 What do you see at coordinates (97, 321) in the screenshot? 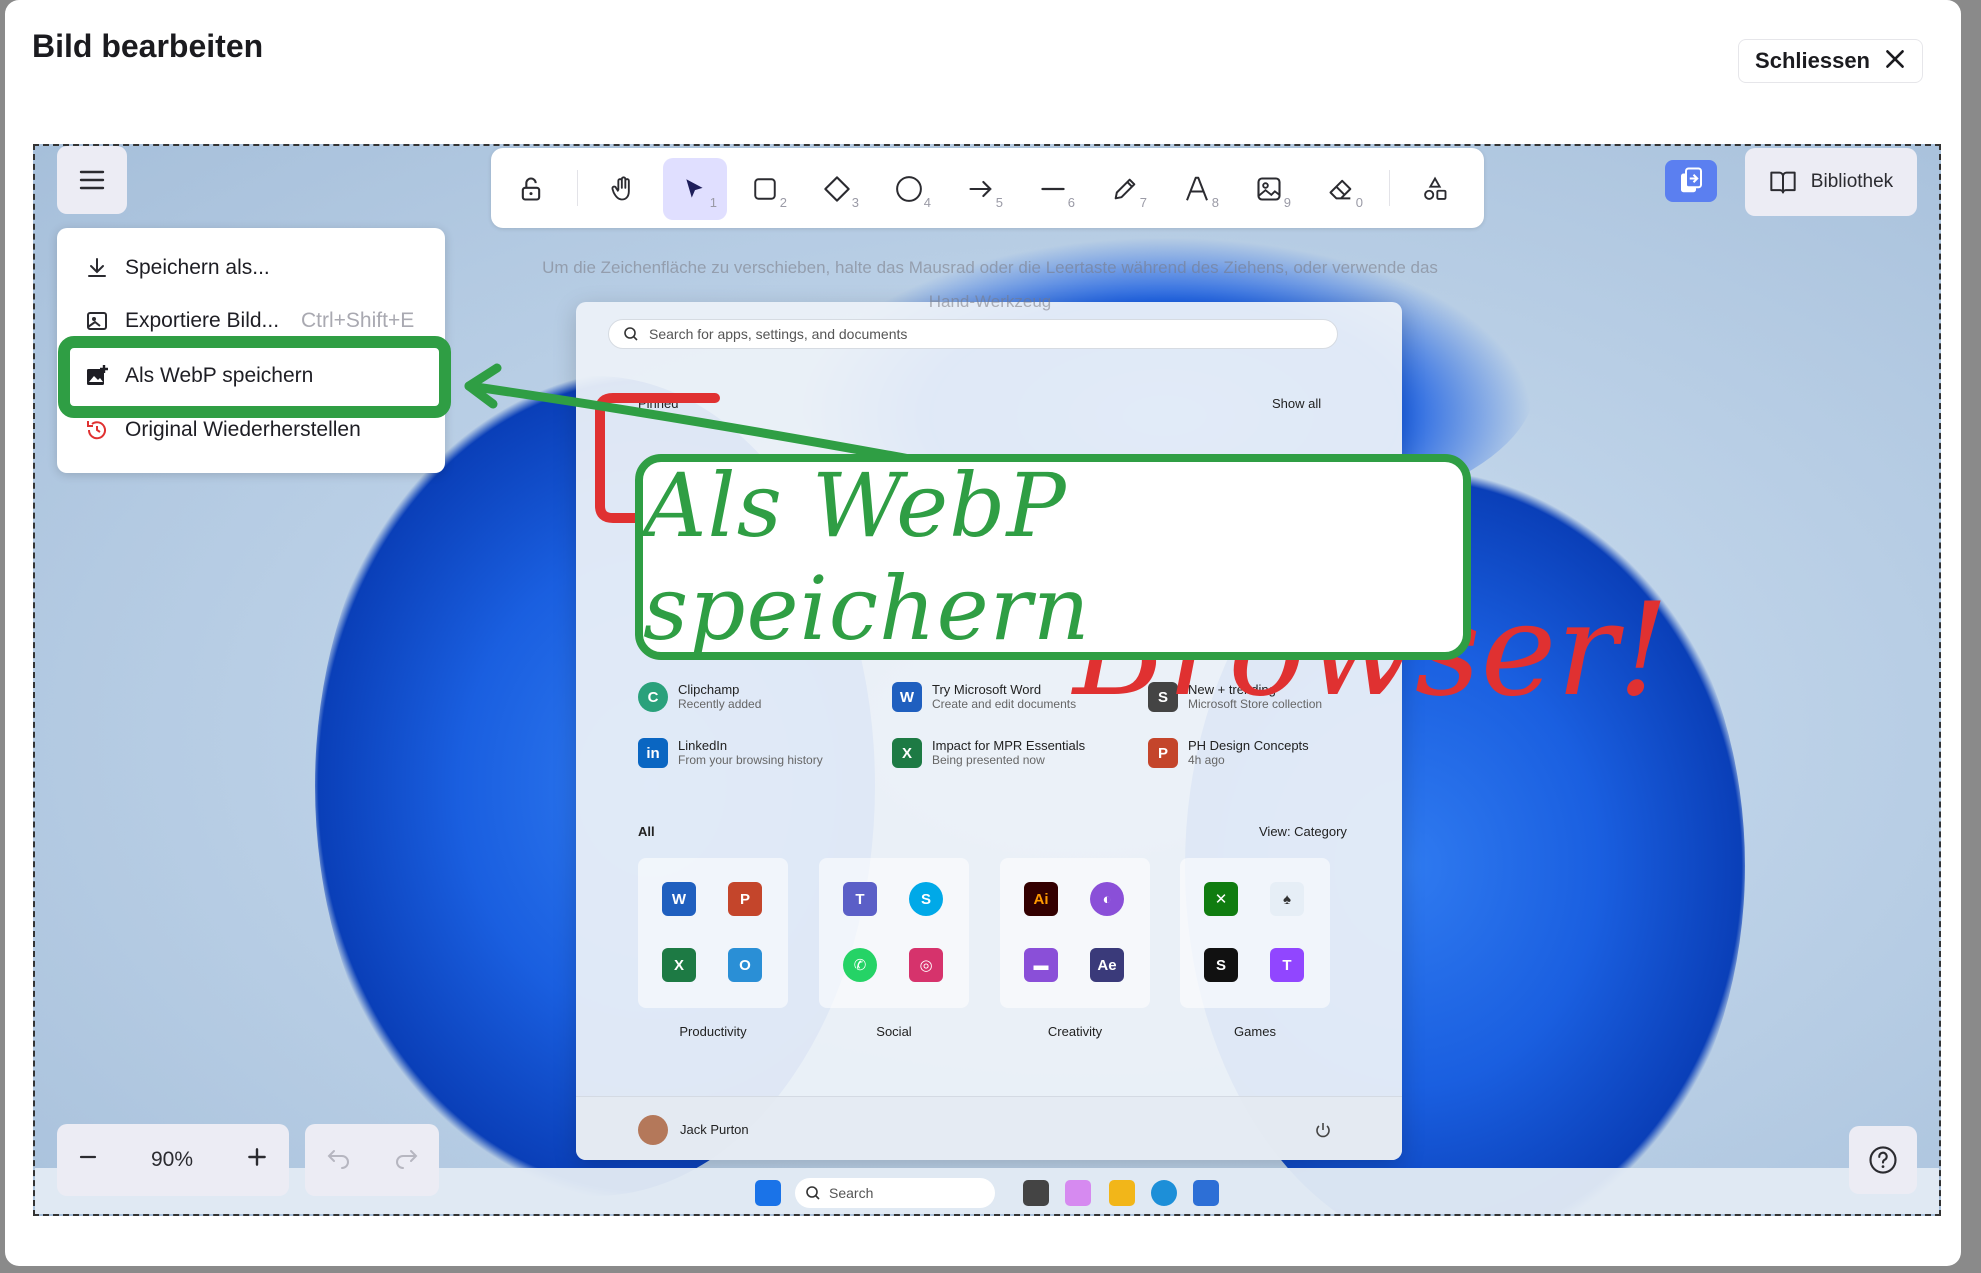
I see `export-image-icon` at bounding box center [97, 321].